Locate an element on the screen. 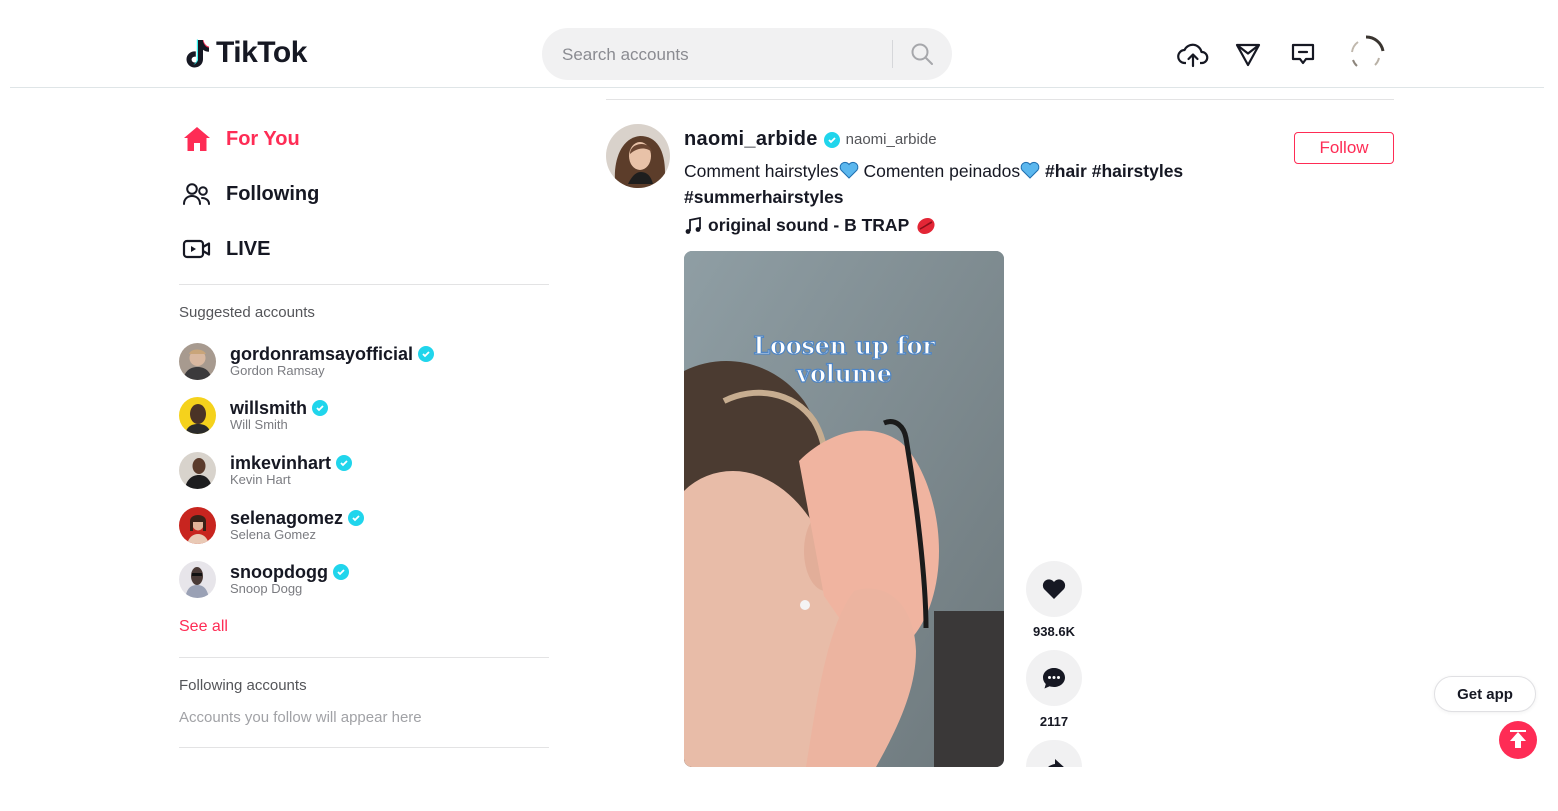  lips-emoji-icon is located at coordinates (926, 225).